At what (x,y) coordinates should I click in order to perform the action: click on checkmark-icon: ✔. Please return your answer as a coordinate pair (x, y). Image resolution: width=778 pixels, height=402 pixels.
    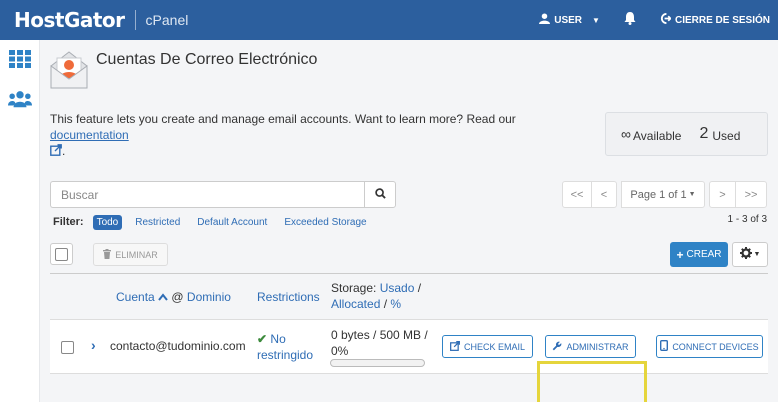
    Looking at the image, I should click on (262, 339).